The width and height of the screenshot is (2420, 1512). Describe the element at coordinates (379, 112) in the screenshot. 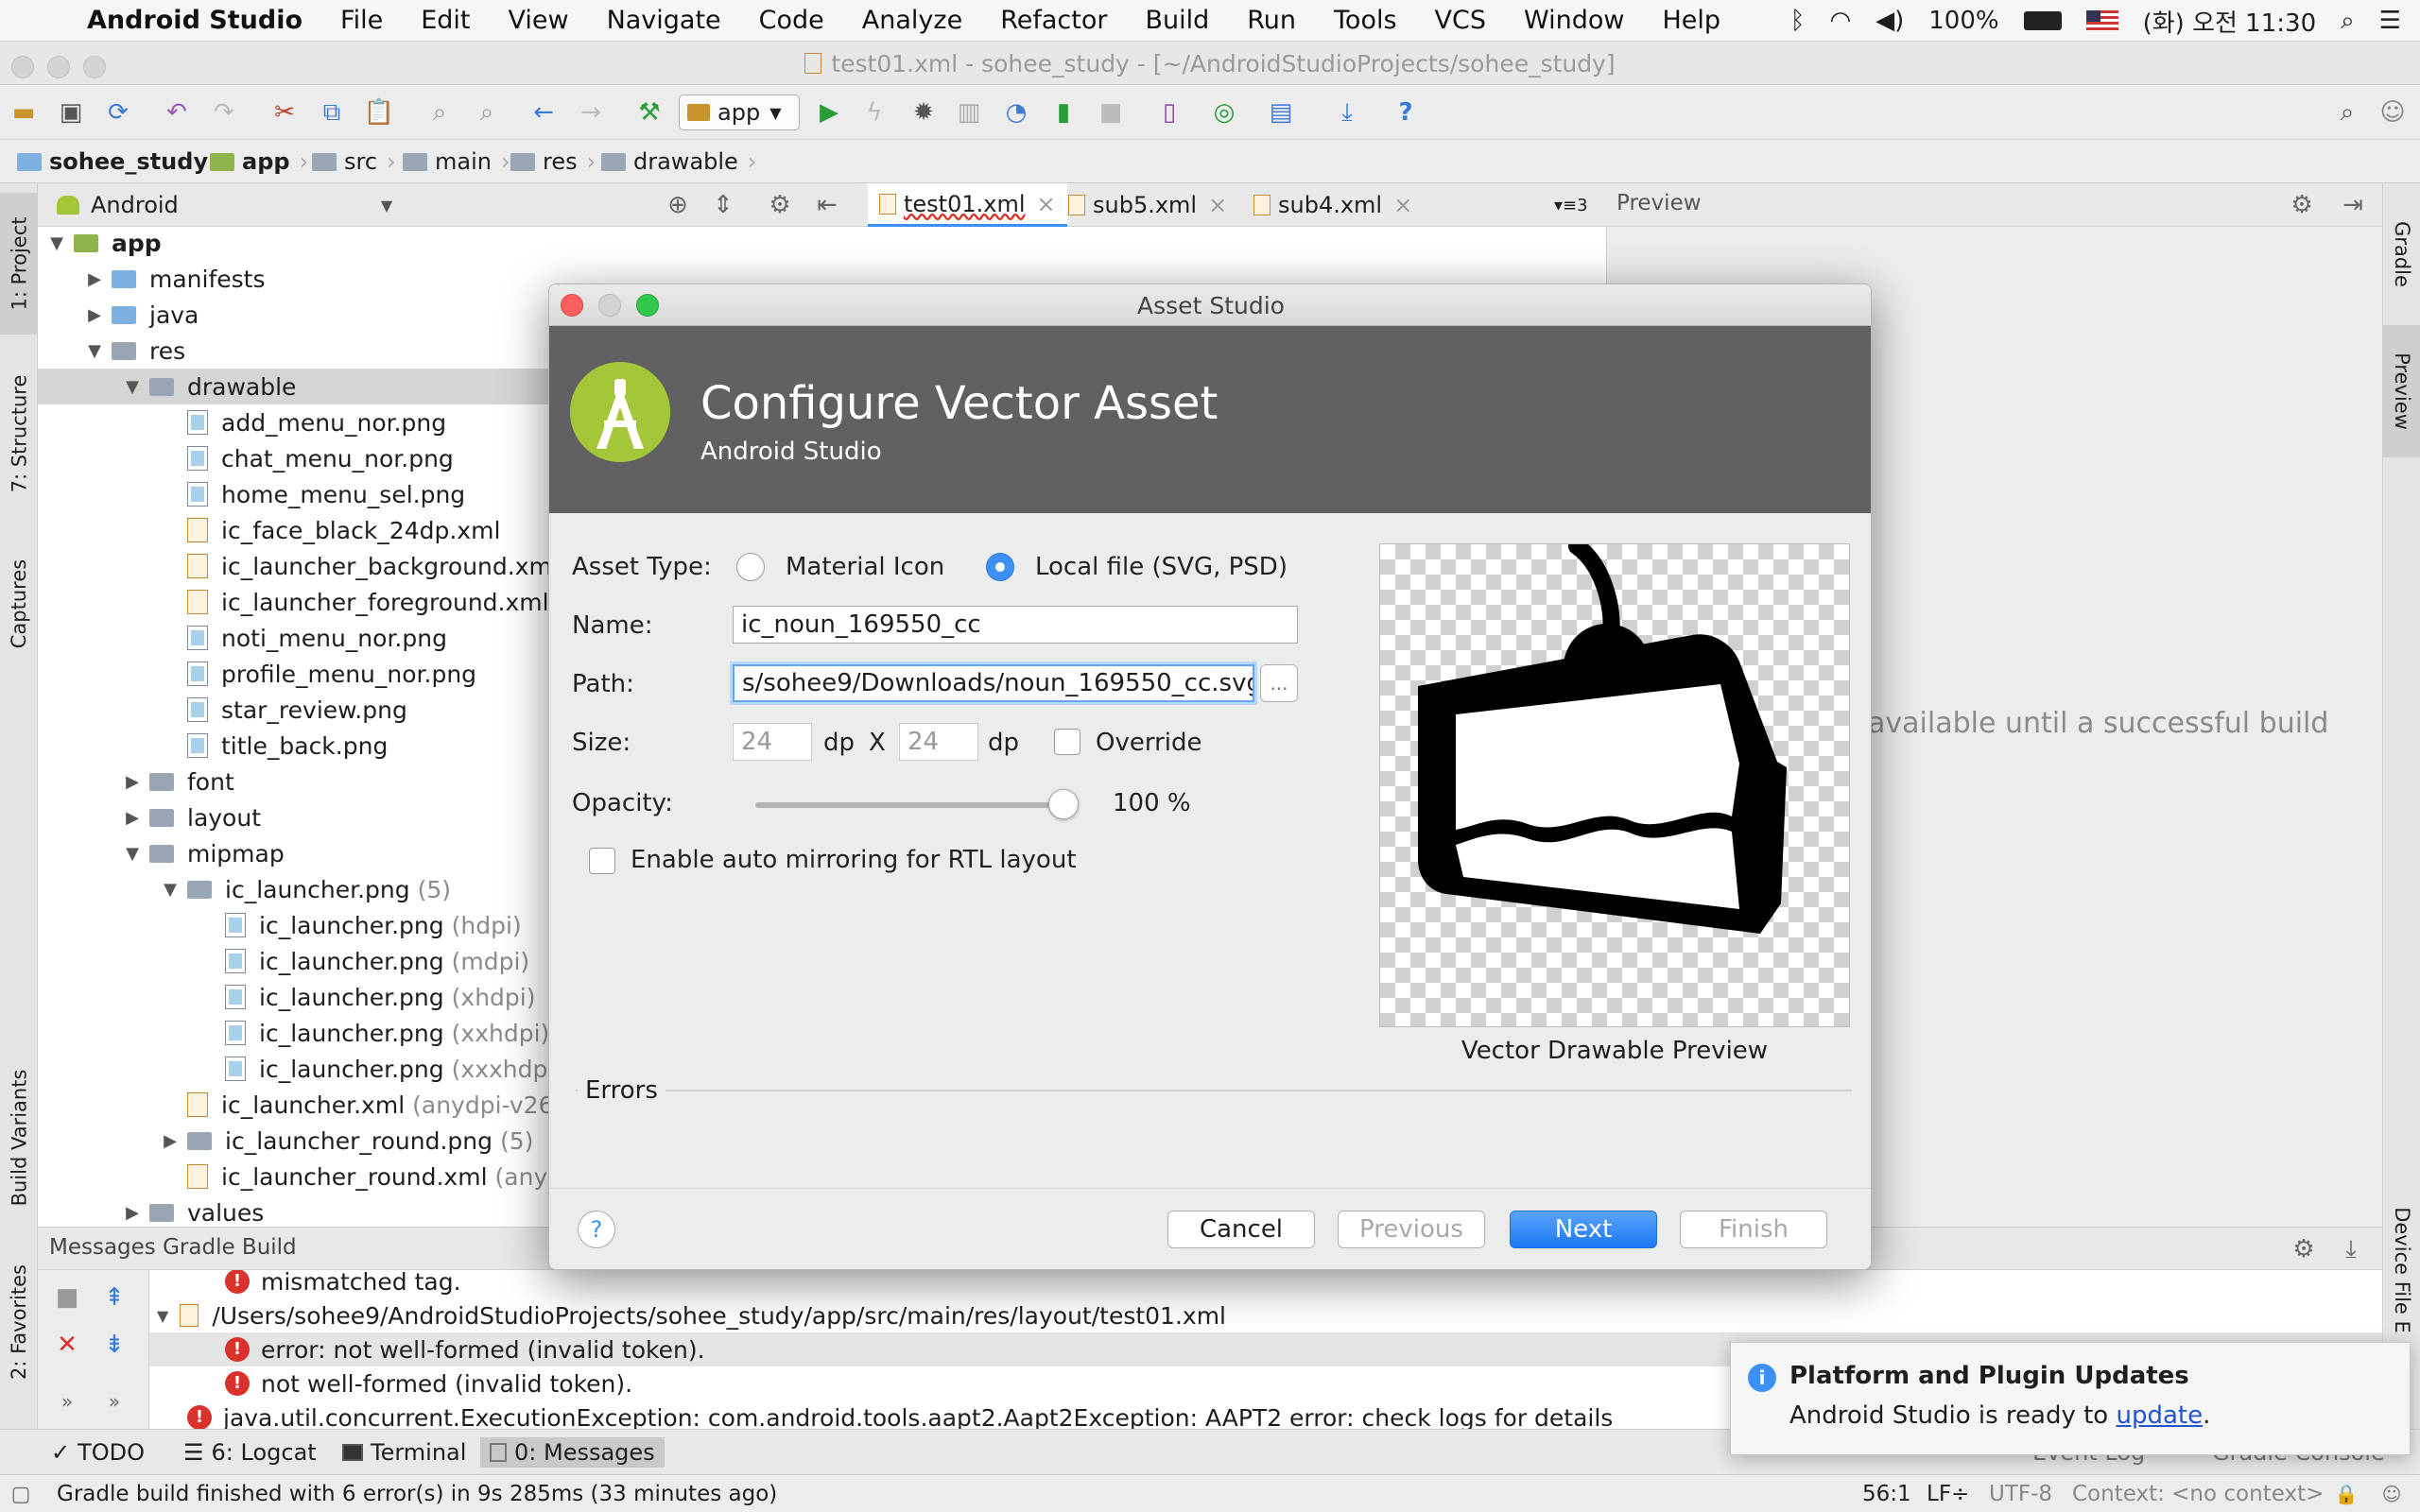

I see `paste-icon: 📋` at that location.